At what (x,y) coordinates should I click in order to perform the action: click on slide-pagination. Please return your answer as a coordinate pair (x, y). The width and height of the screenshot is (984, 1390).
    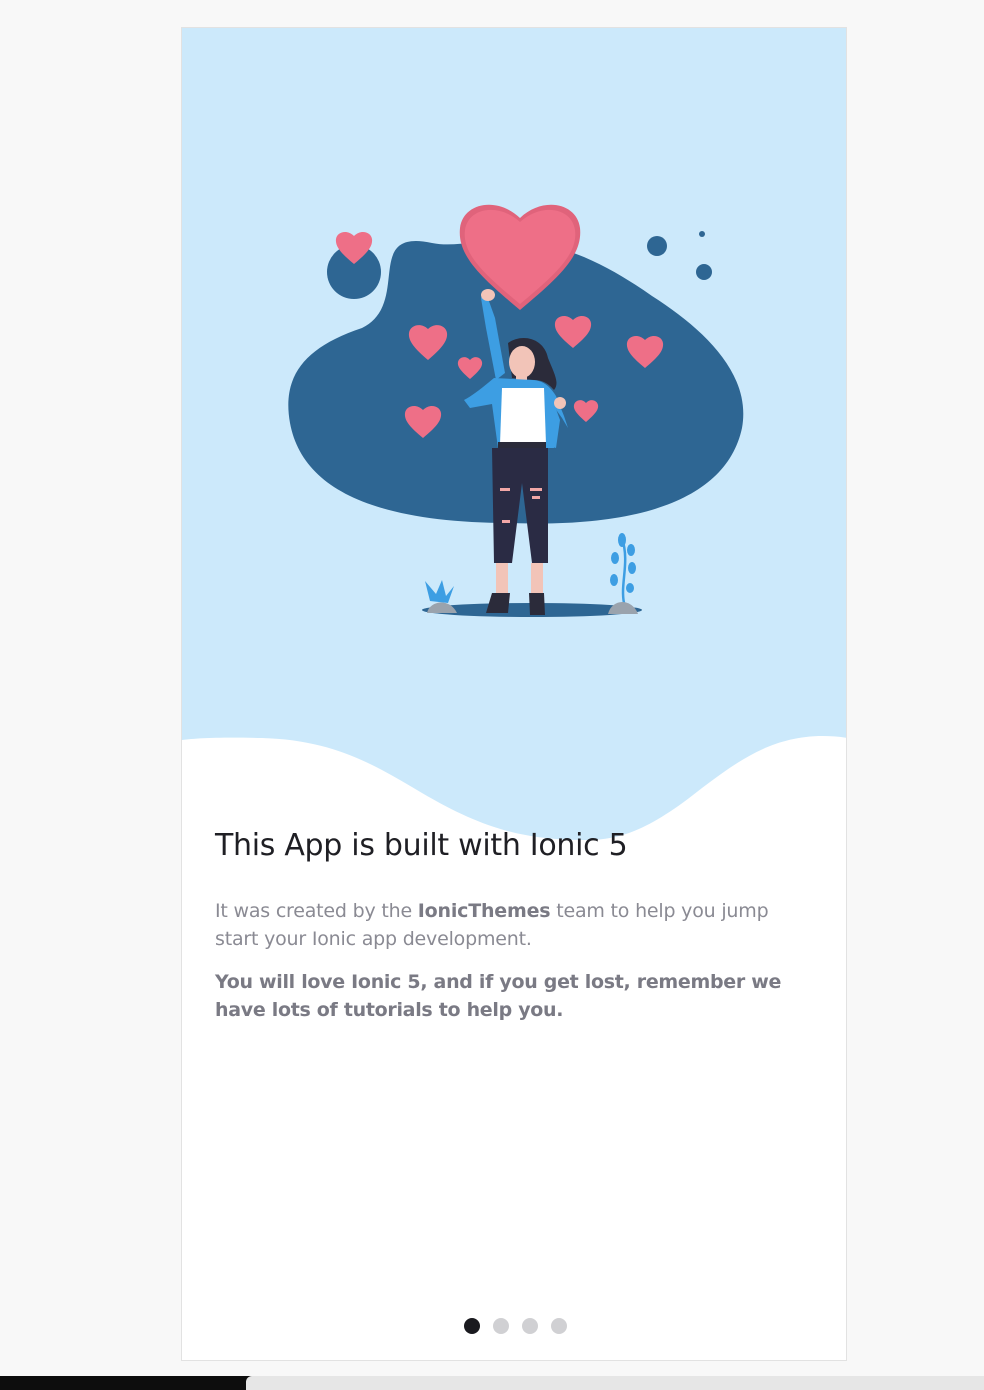
    Looking at the image, I should click on (514, 1326).